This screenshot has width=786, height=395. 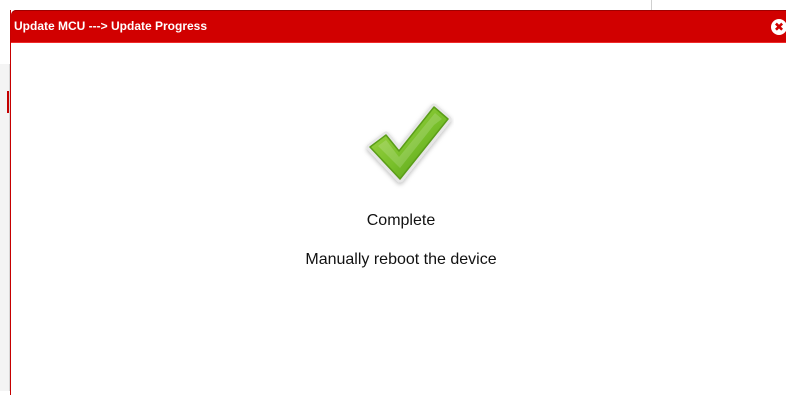 I want to click on status-message: Manually reboot the device, so click(x=401, y=259).